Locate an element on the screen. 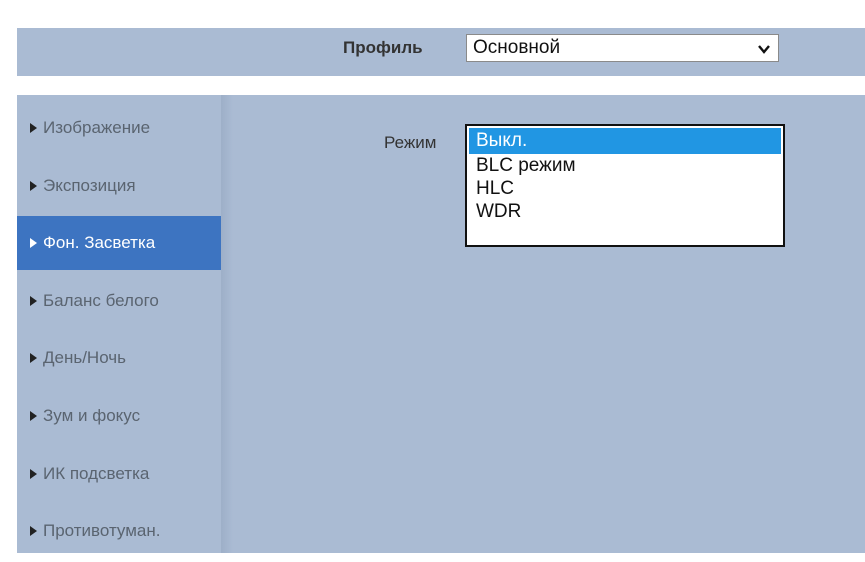  sidebar-item-zoom-focus: Зум и фокус is located at coordinates (119, 416).